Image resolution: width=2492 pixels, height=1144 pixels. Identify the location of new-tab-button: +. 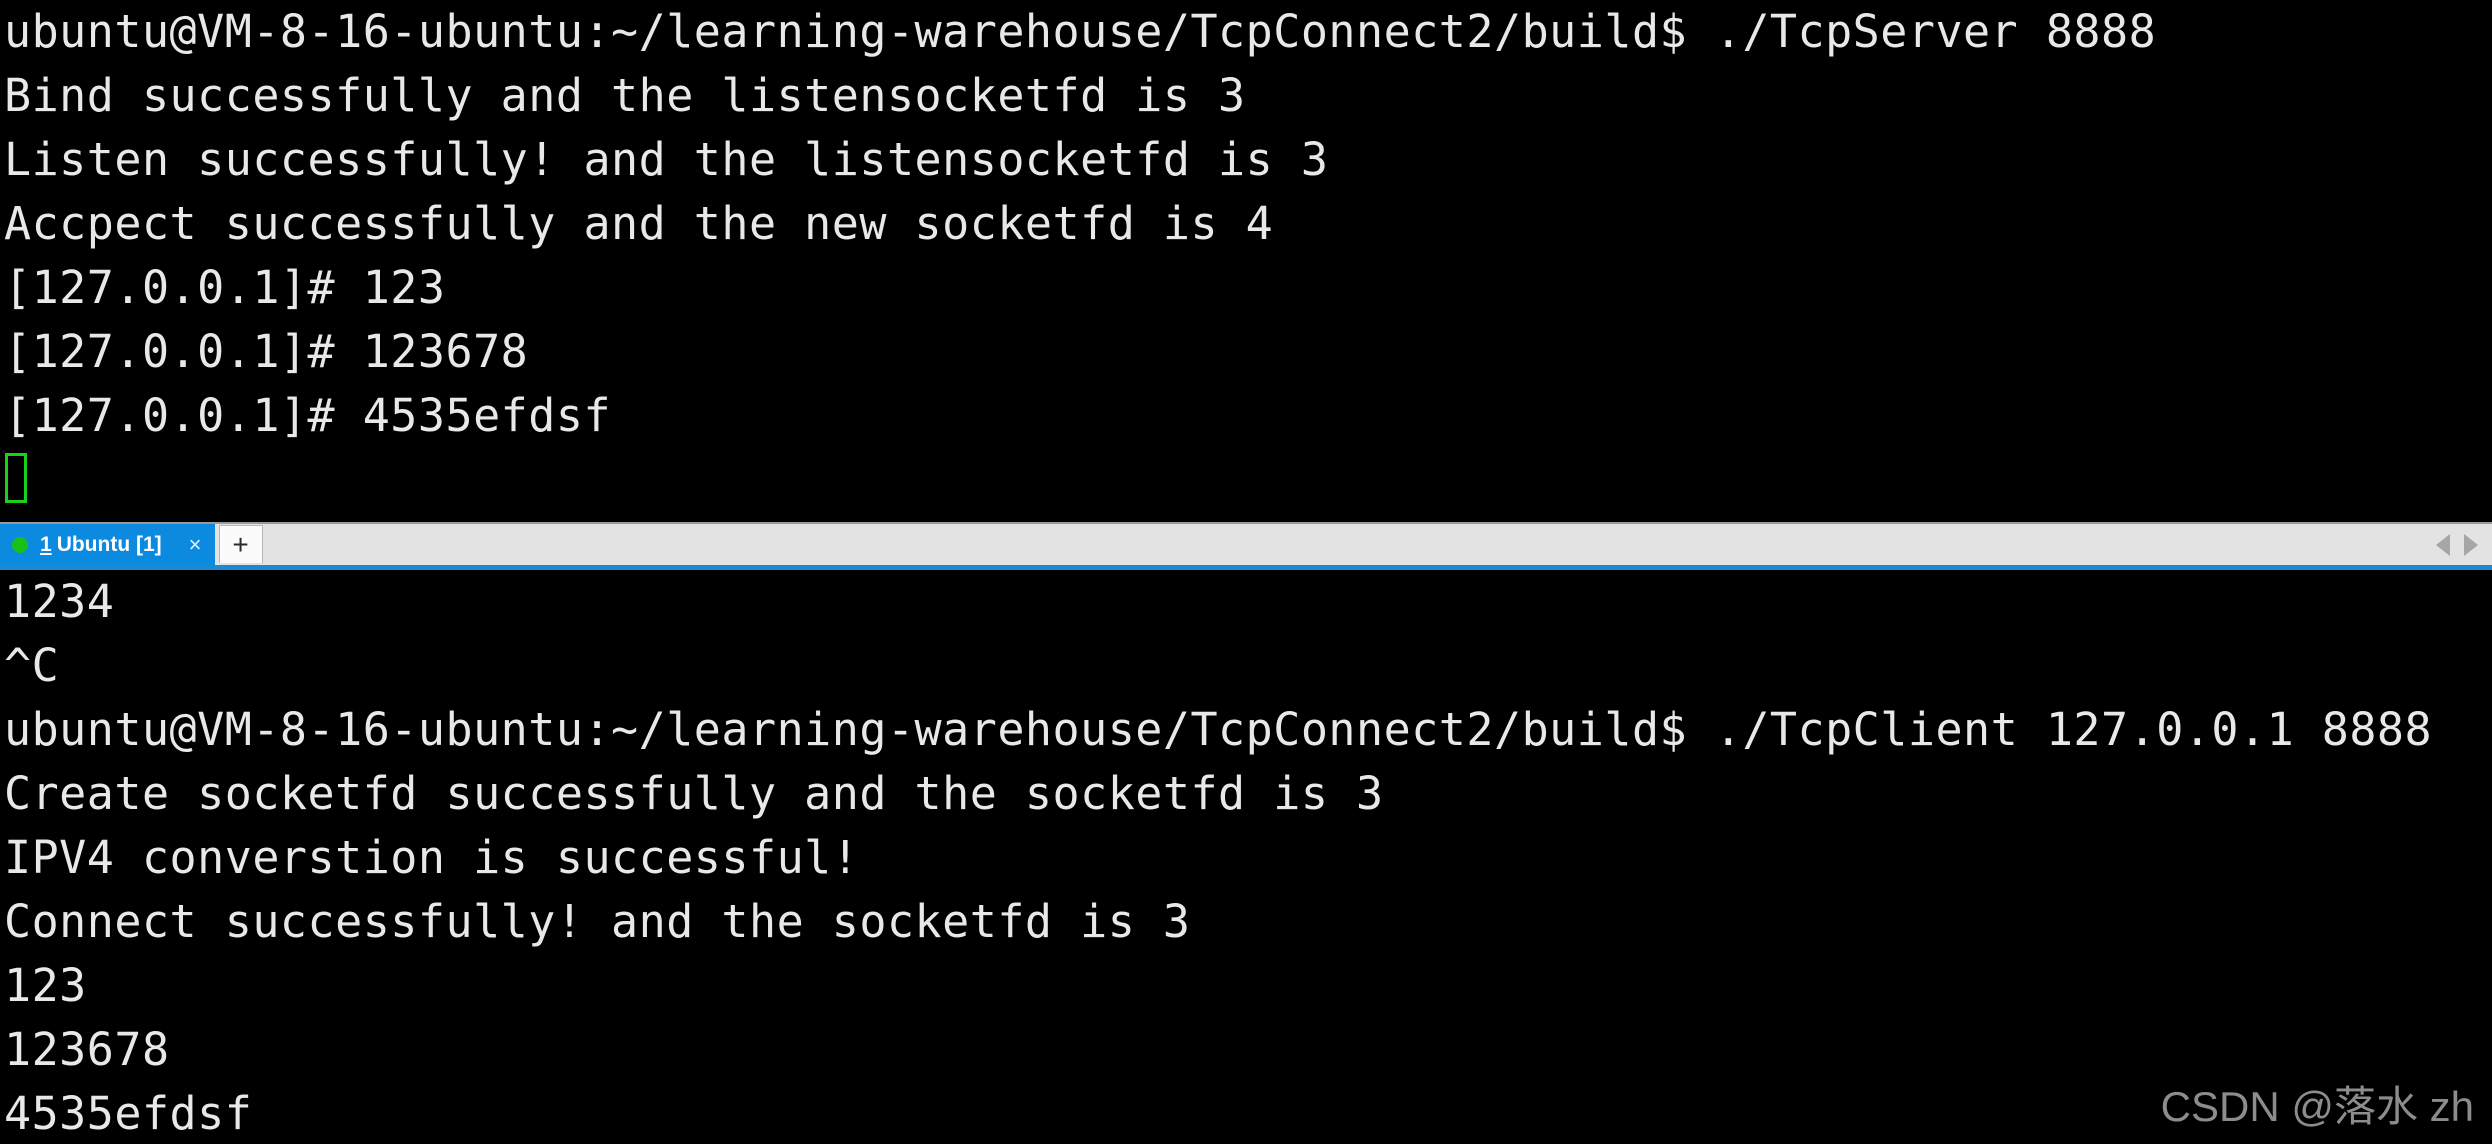
(240, 544).